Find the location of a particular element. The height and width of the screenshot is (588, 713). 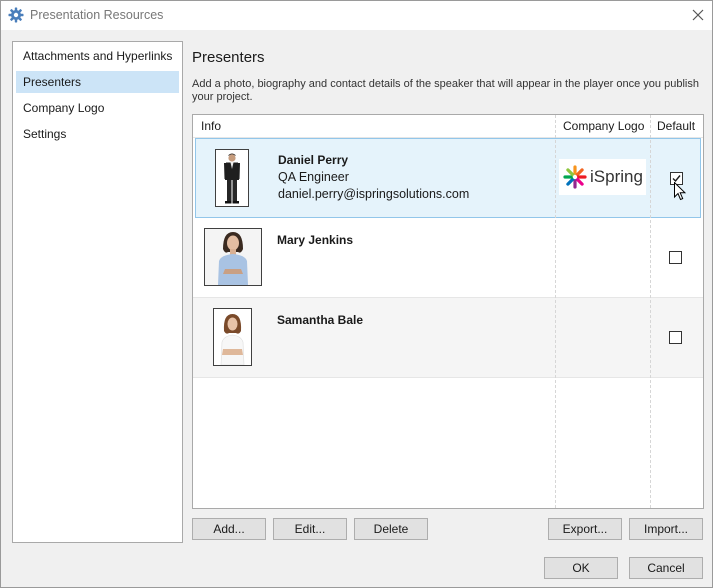

page-title: Presenters is located at coordinates (228, 57).